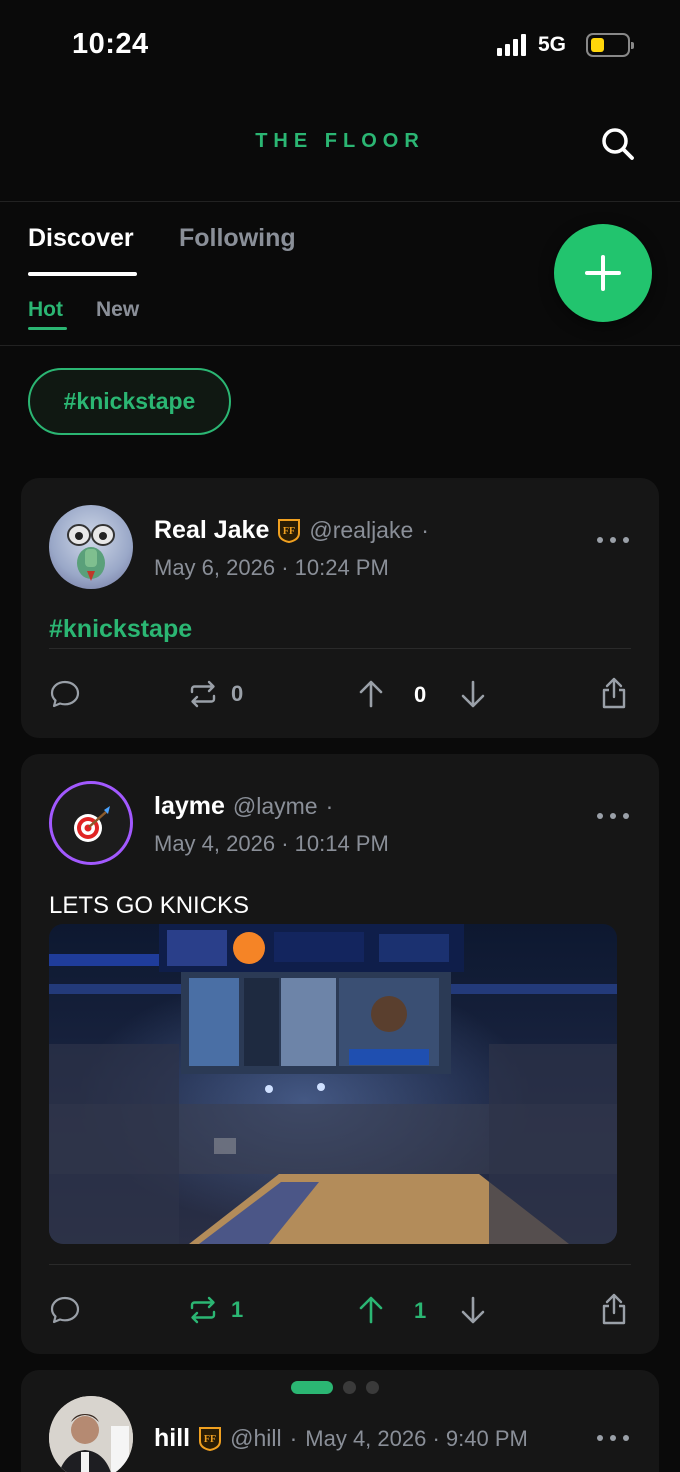 This screenshot has height=1472, width=680. What do you see at coordinates (552, 44) in the screenshot?
I see `network-label: 5G` at bounding box center [552, 44].